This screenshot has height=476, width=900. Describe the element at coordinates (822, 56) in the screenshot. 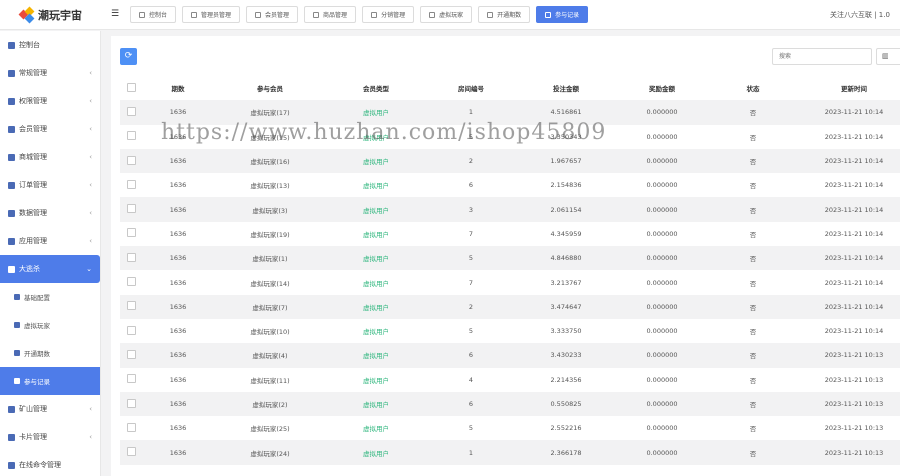

I see `search-input` at that location.